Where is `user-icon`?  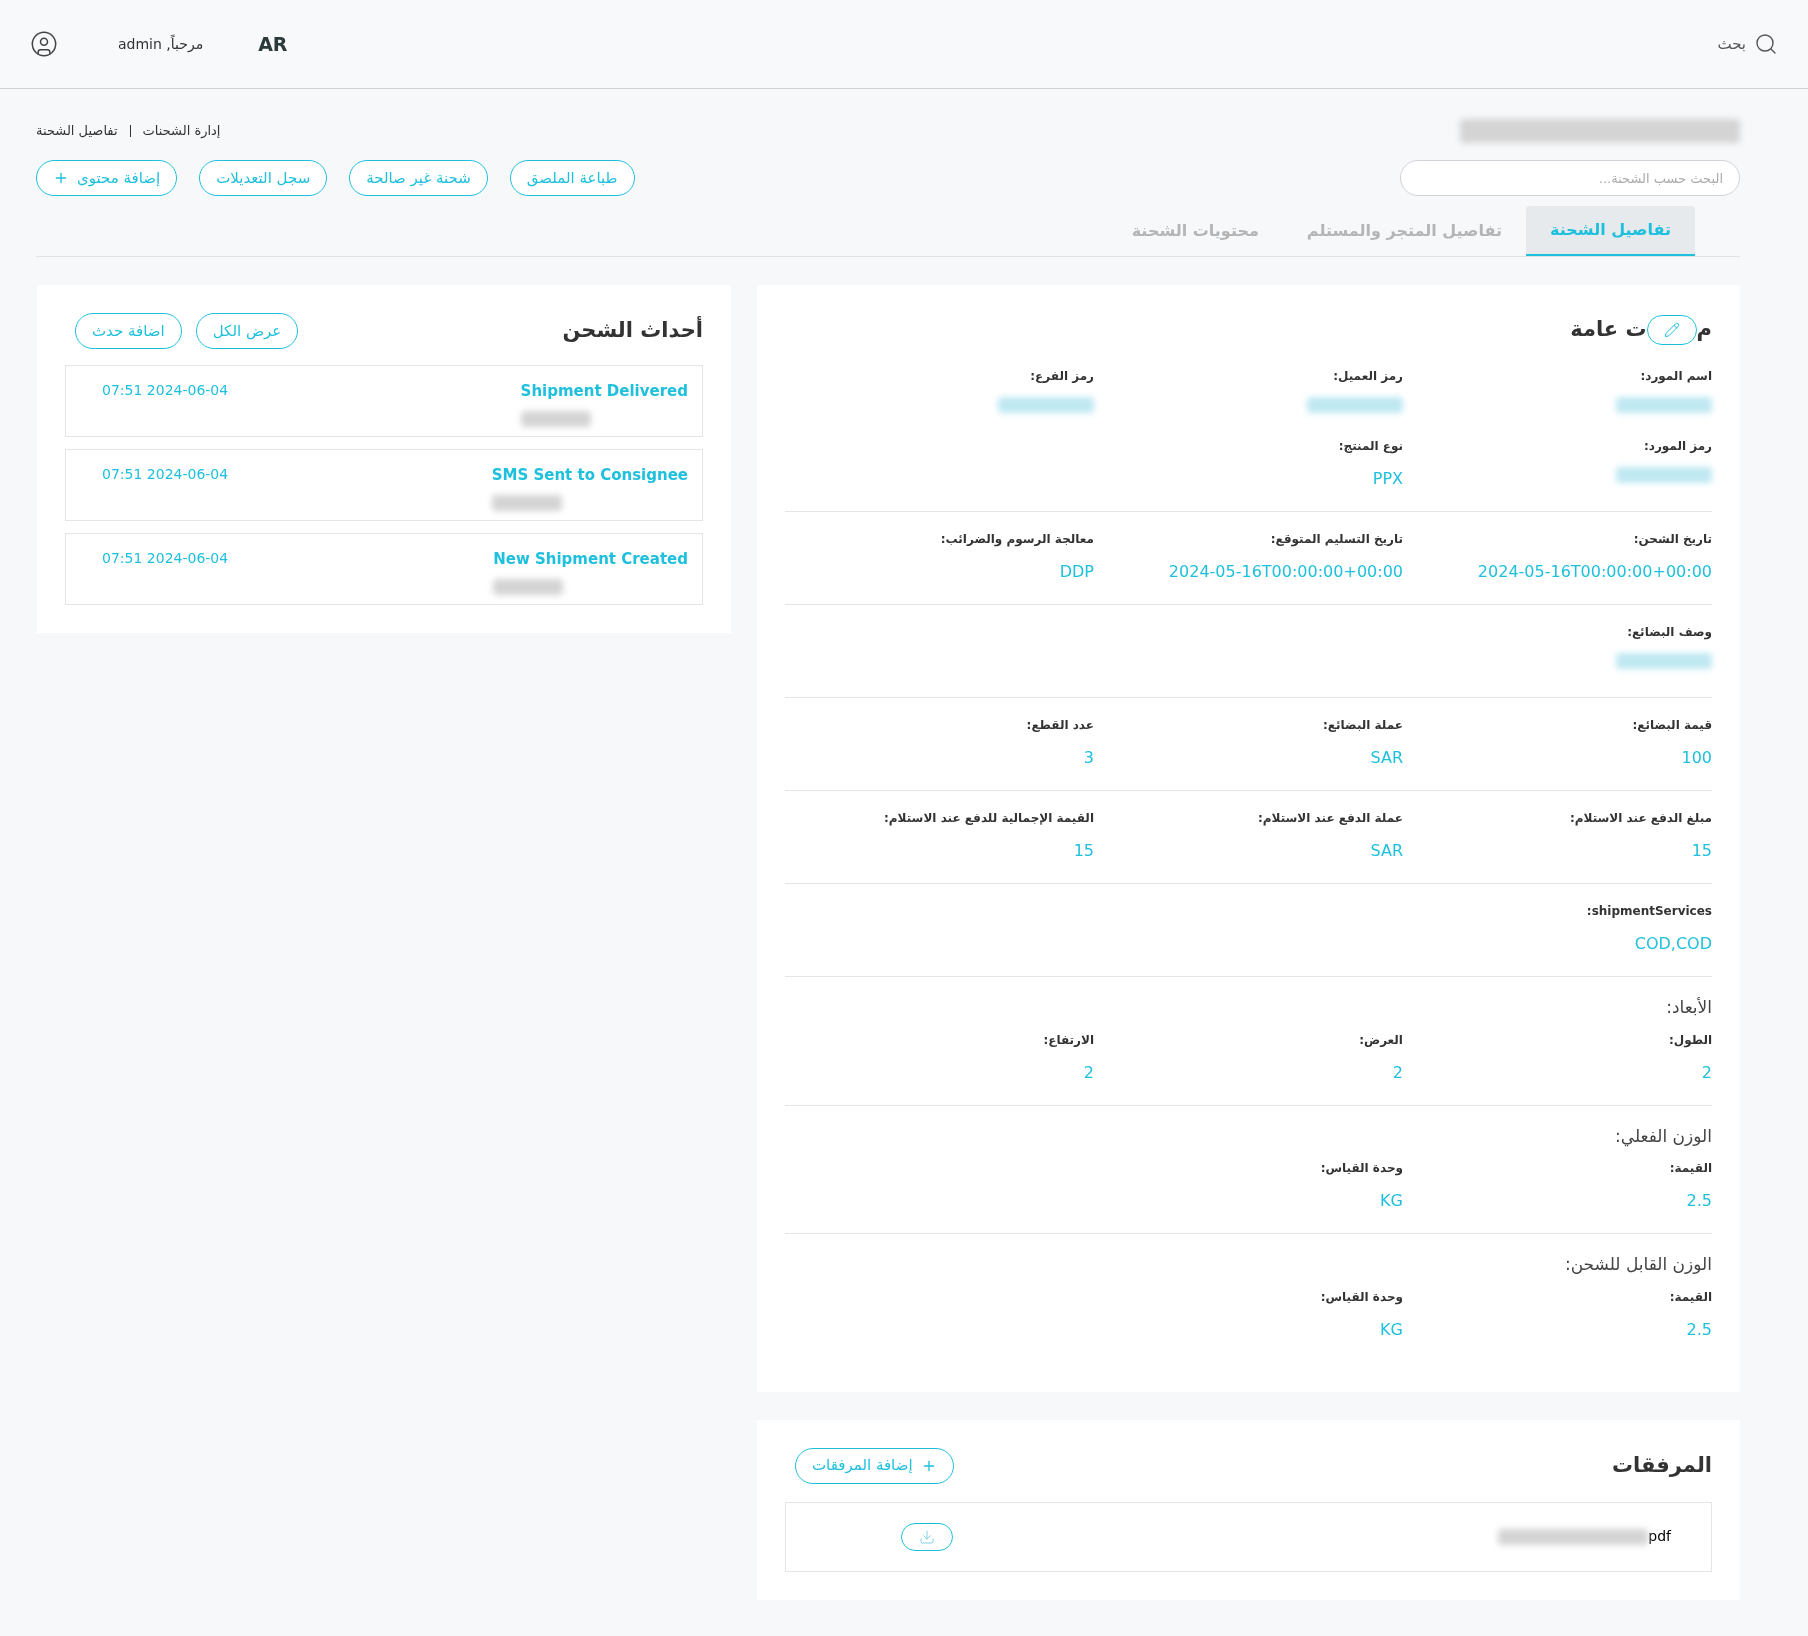 user-icon is located at coordinates (44, 44).